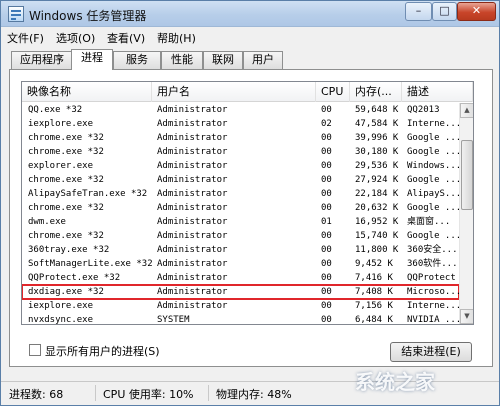 The image size is (500, 406). I want to click on menu-options: 选项(O), so click(75, 38).